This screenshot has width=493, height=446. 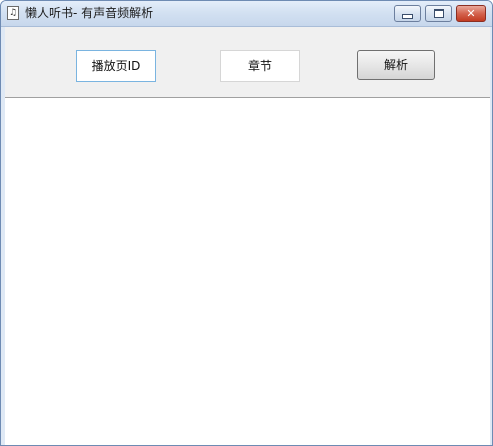 I want to click on title-bar: ♫ 懒人听书- 有声音频解析 ✕, so click(x=246, y=14).